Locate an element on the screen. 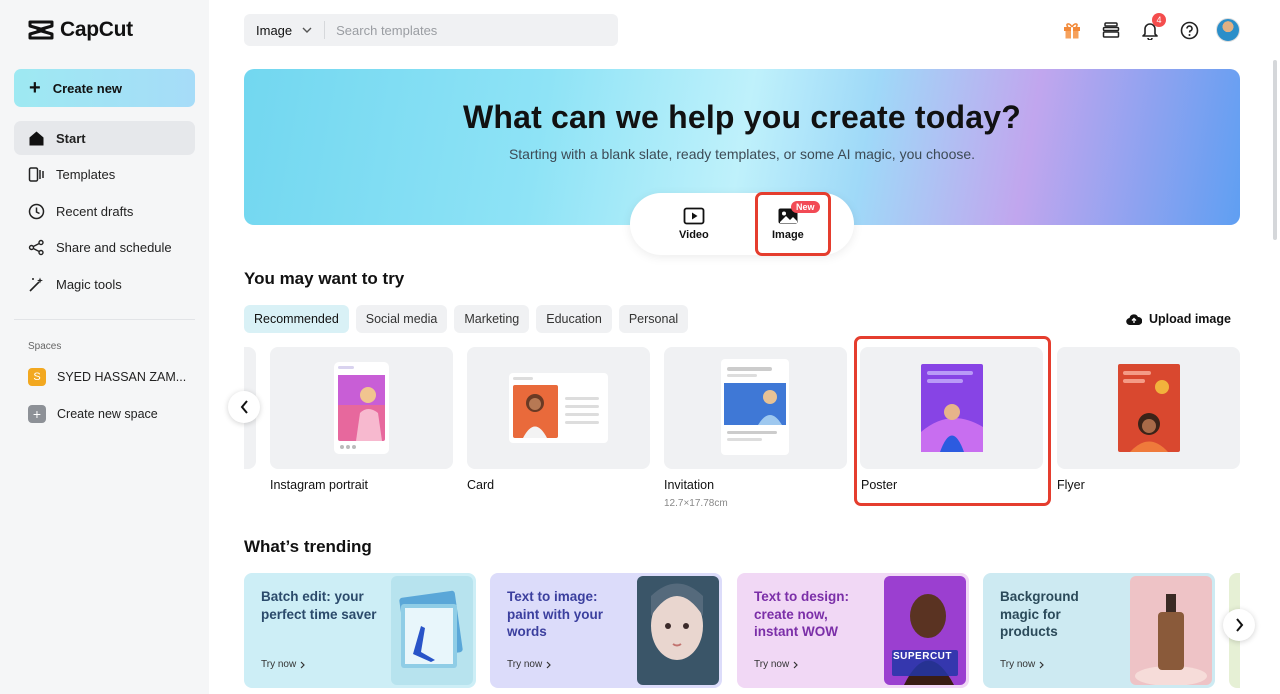 The width and height of the screenshot is (1280, 694). template-card-flyer is located at coordinates (1148, 408).